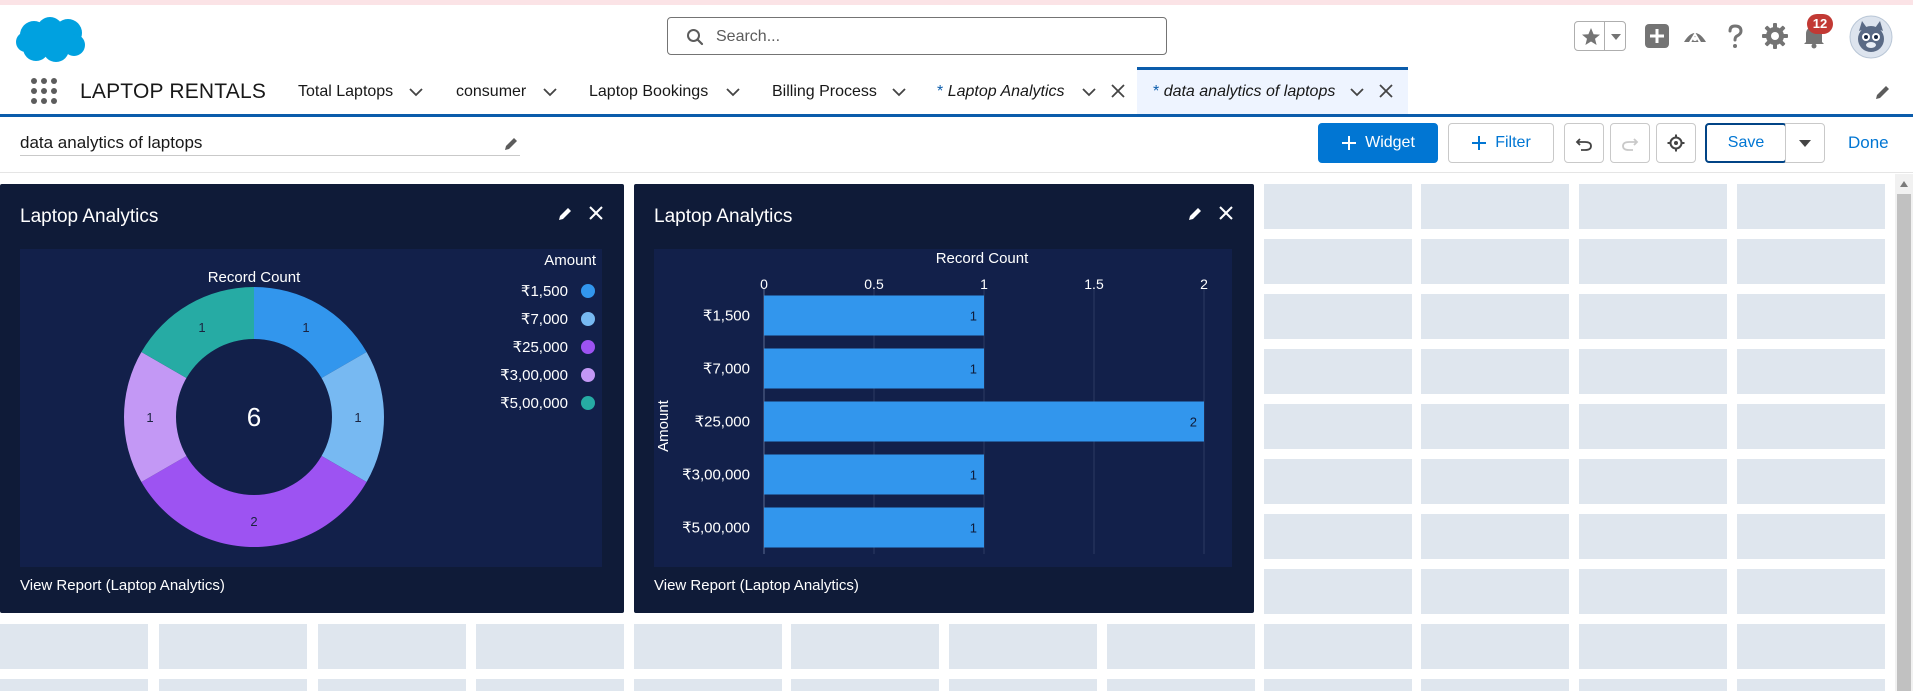  What do you see at coordinates (1883, 92) in the screenshot?
I see `edit-nav-pencil-icon` at bounding box center [1883, 92].